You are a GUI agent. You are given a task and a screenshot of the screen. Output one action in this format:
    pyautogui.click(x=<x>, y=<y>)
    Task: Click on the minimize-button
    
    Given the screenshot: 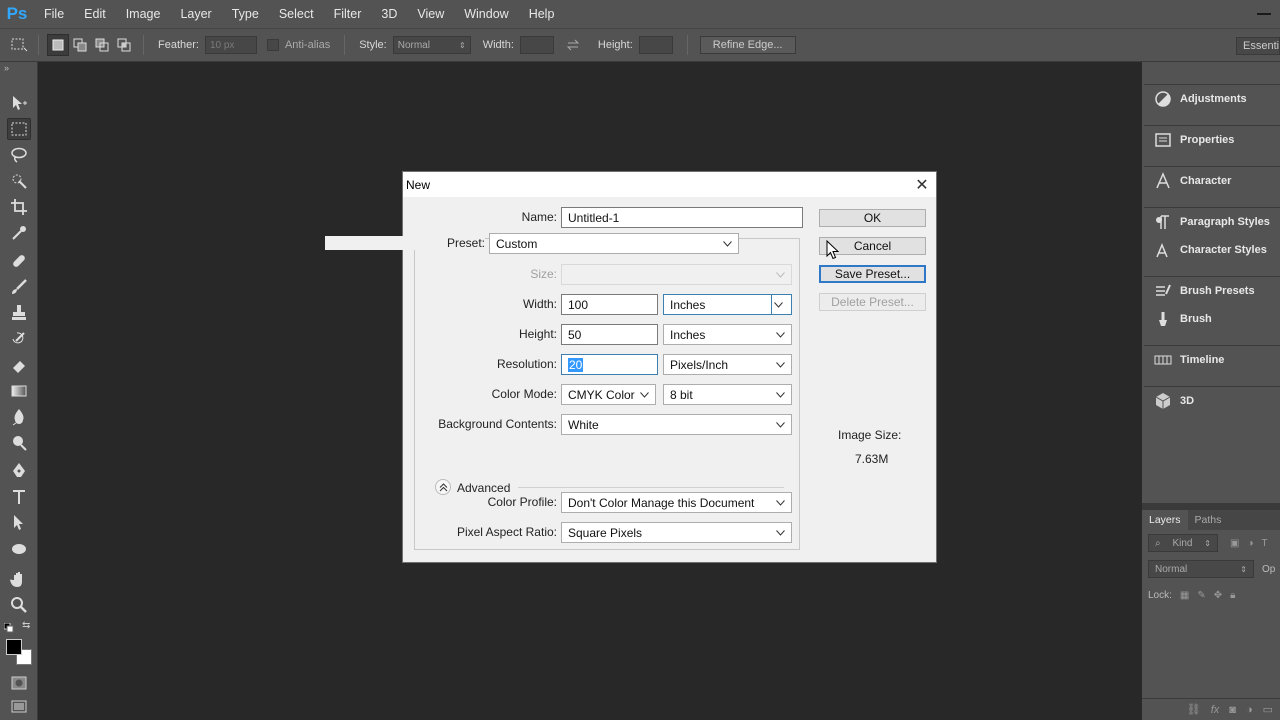 What is the action you would take?
    pyautogui.click(x=1264, y=14)
    